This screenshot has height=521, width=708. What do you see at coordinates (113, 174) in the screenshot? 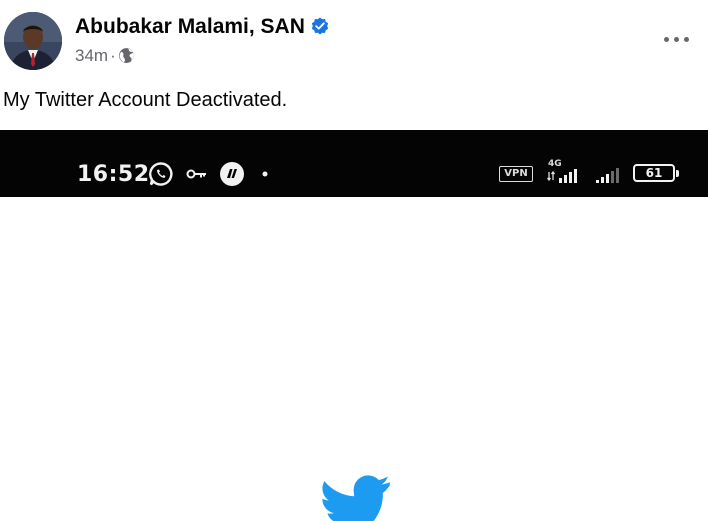
I see `status-time: 16:52` at bounding box center [113, 174].